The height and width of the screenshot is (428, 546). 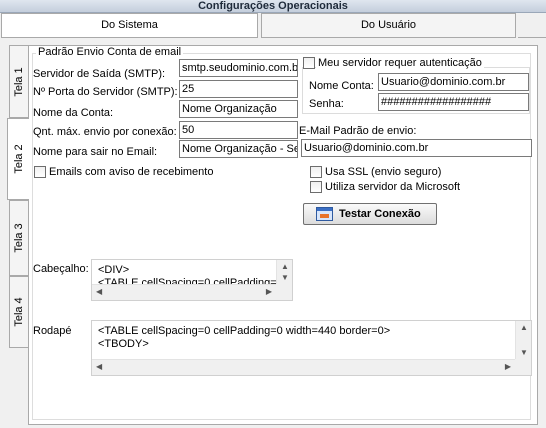 I want to click on smtp-port-input: 25, so click(x=238, y=89).